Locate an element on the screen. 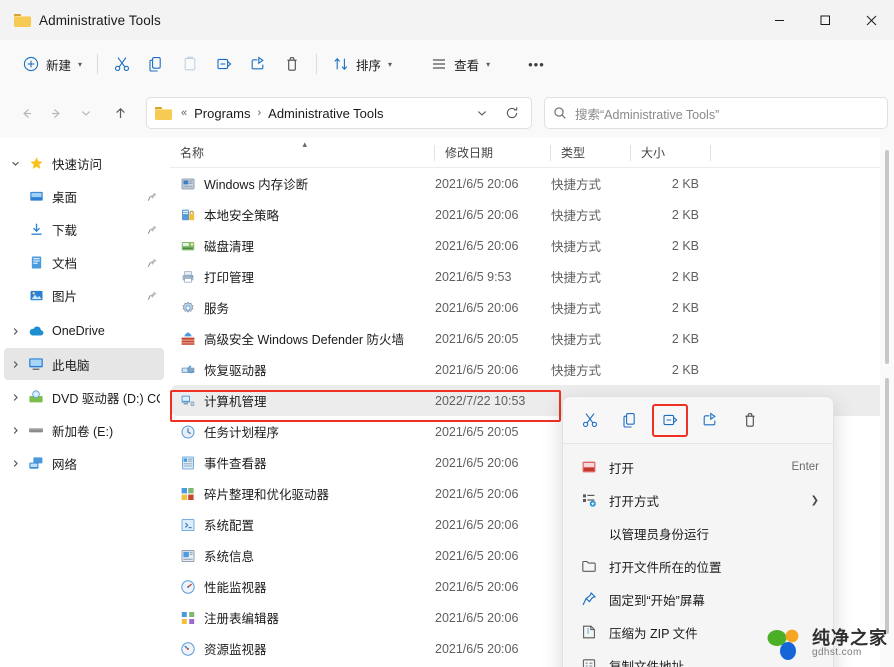  sidebar-item-desktop: 桌面 is located at coordinates (84, 196).